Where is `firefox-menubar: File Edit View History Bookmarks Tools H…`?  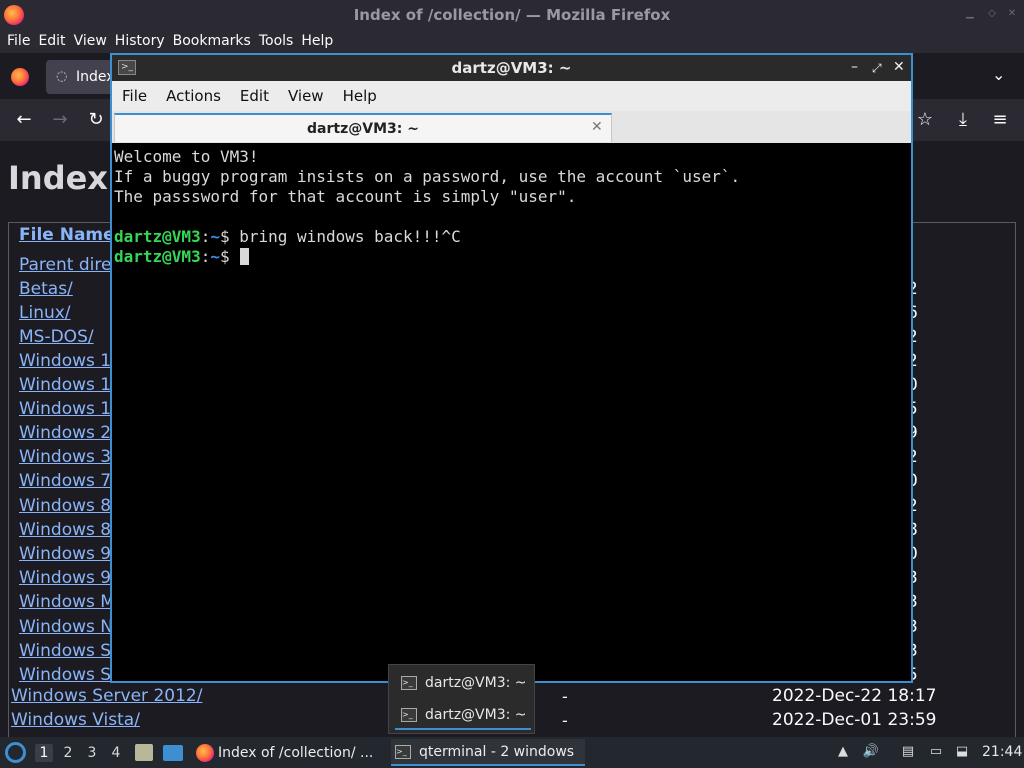
firefox-menubar: File Edit View History Bookmarks Tools H… is located at coordinates (512, 41).